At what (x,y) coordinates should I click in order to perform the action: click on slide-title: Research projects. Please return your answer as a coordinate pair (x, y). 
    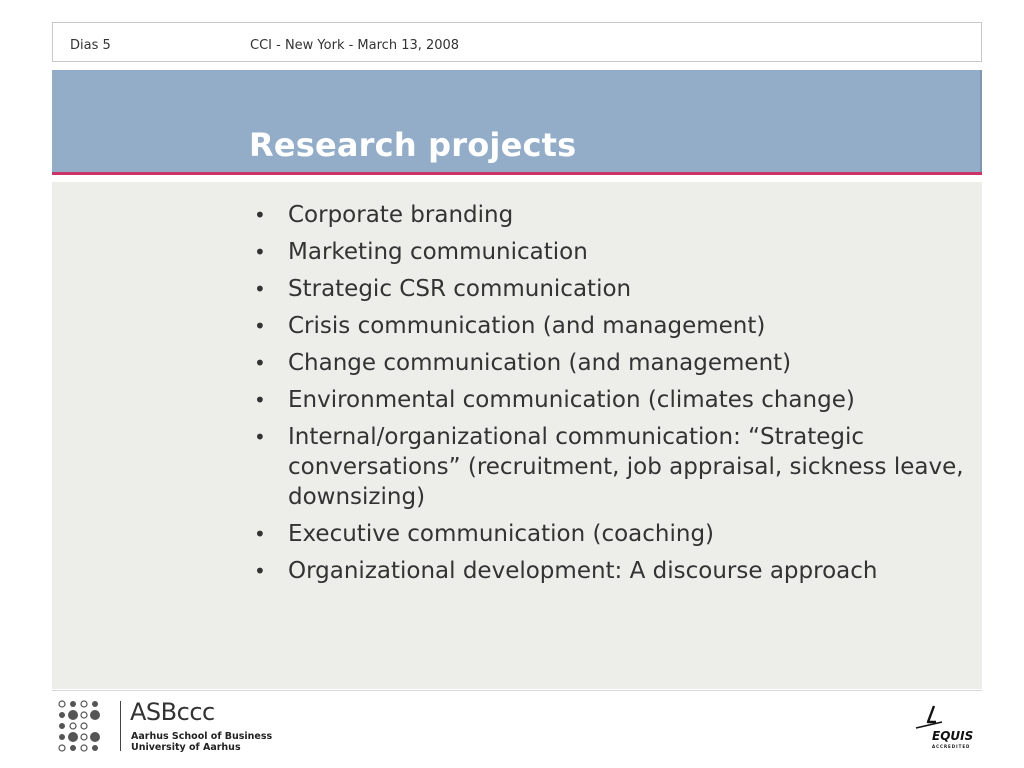
    Looking at the image, I should click on (413, 145).